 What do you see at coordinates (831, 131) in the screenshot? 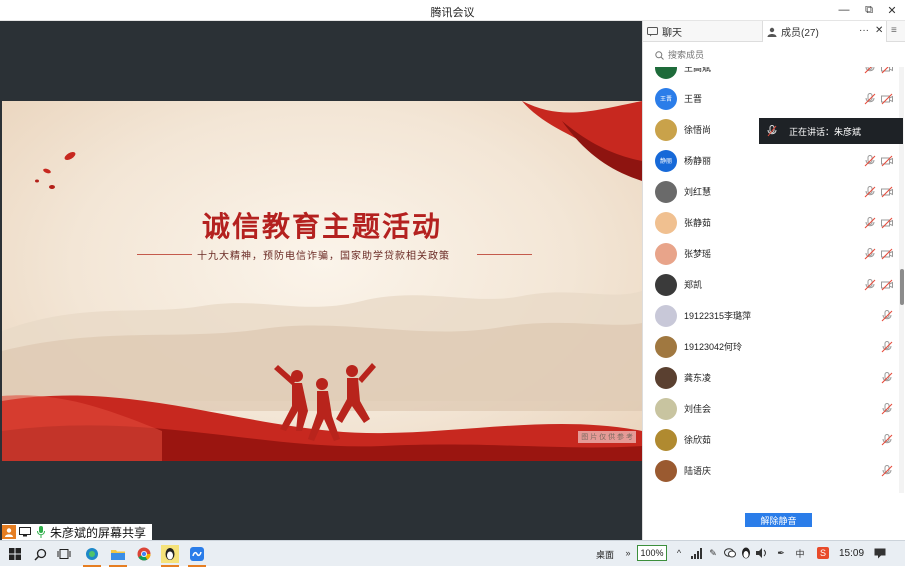
I see `speaking-tooltip: 正在讲话：朱彦斌` at bounding box center [831, 131].